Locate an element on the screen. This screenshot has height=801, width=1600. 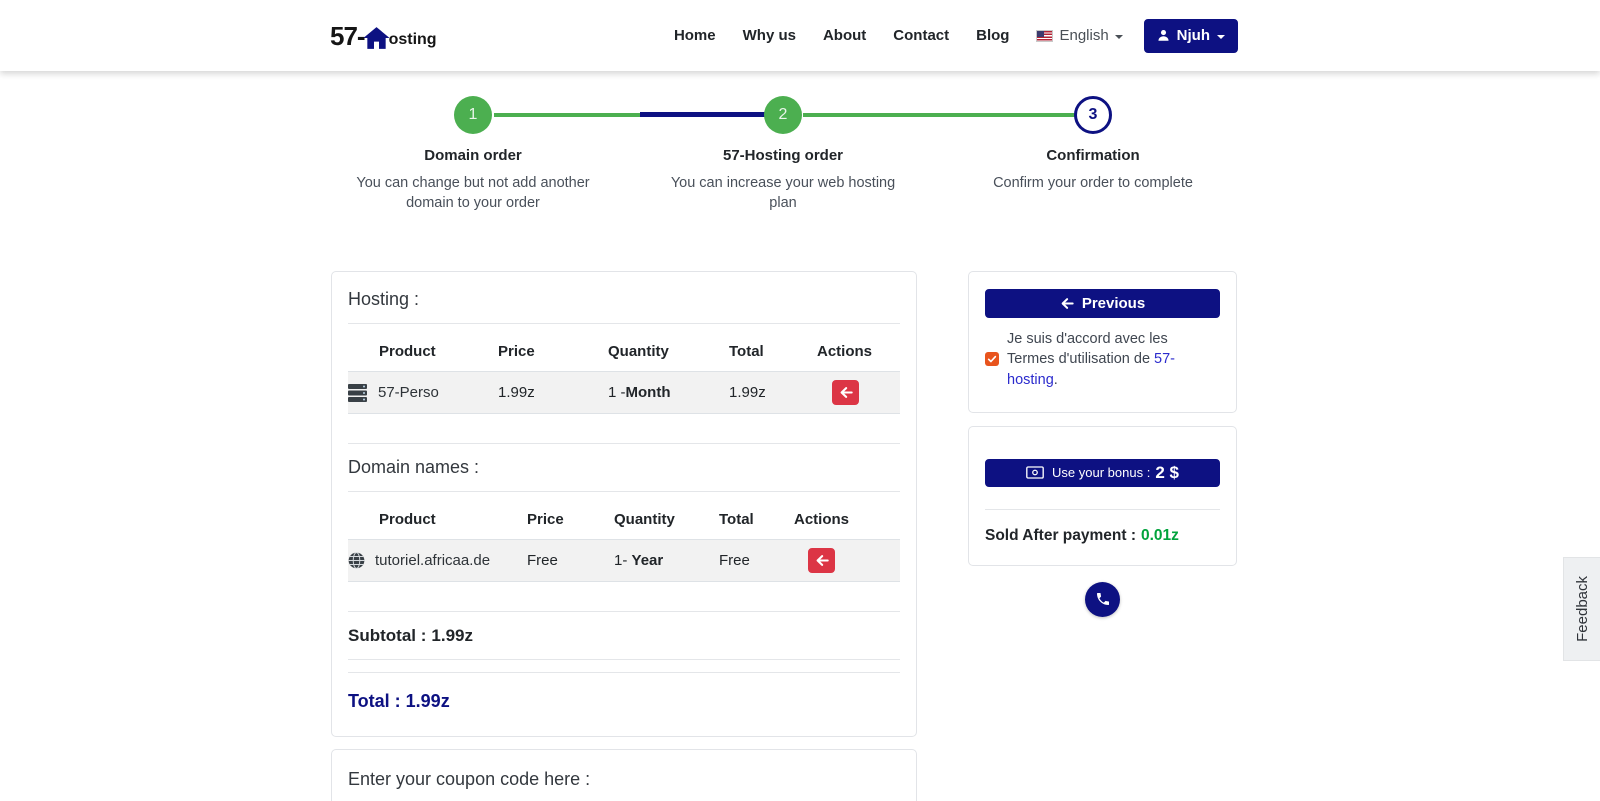
brand-suffix: osting is located at coordinates (412, 39).